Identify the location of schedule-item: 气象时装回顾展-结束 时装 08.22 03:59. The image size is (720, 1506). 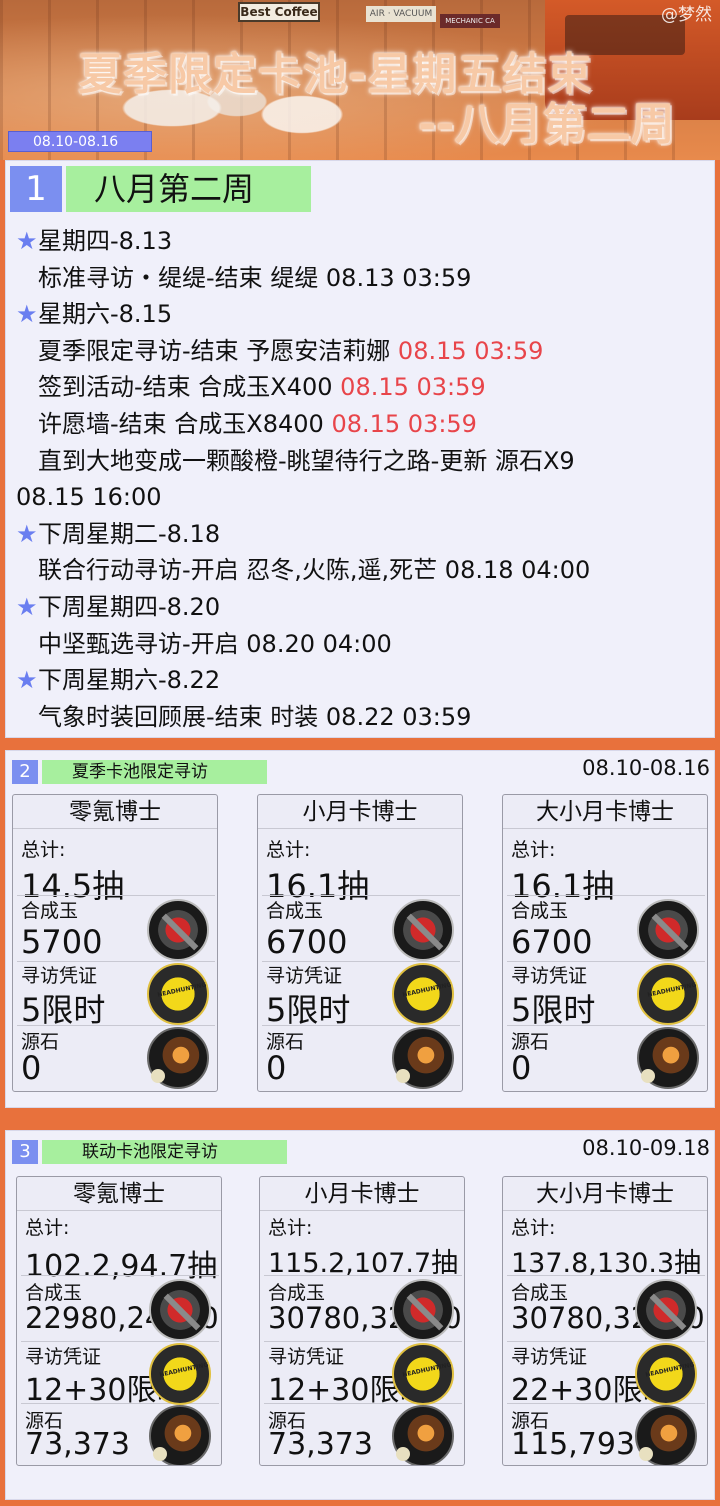
(361, 717).